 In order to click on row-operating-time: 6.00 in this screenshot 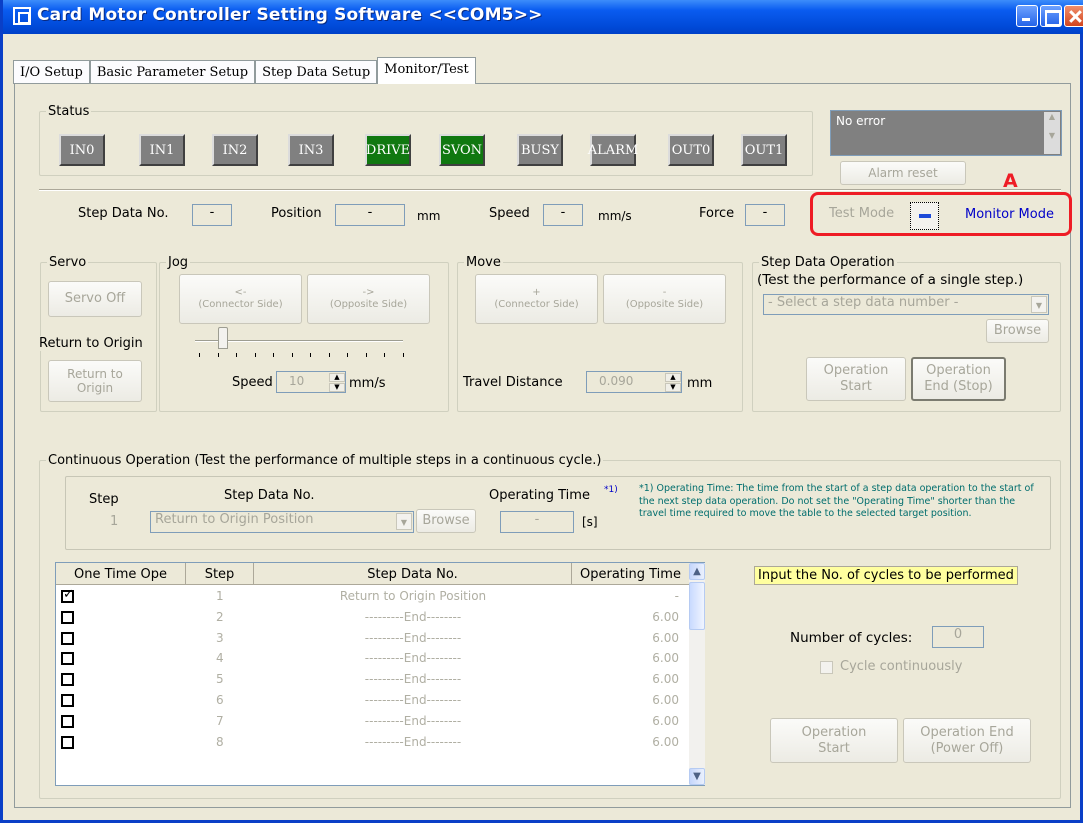, I will do `click(665, 720)`.